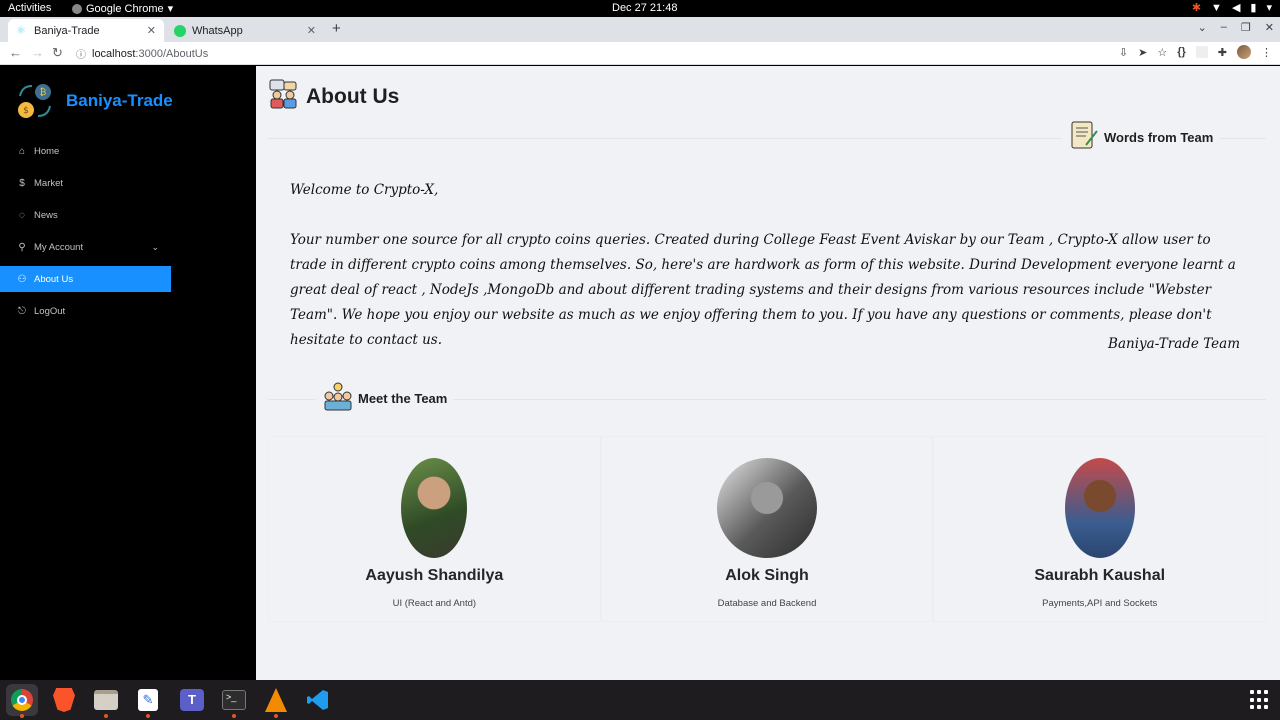  What do you see at coordinates (1222, 52) in the screenshot?
I see `extensions-puzzle-icon: ✚` at bounding box center [1222, 52].